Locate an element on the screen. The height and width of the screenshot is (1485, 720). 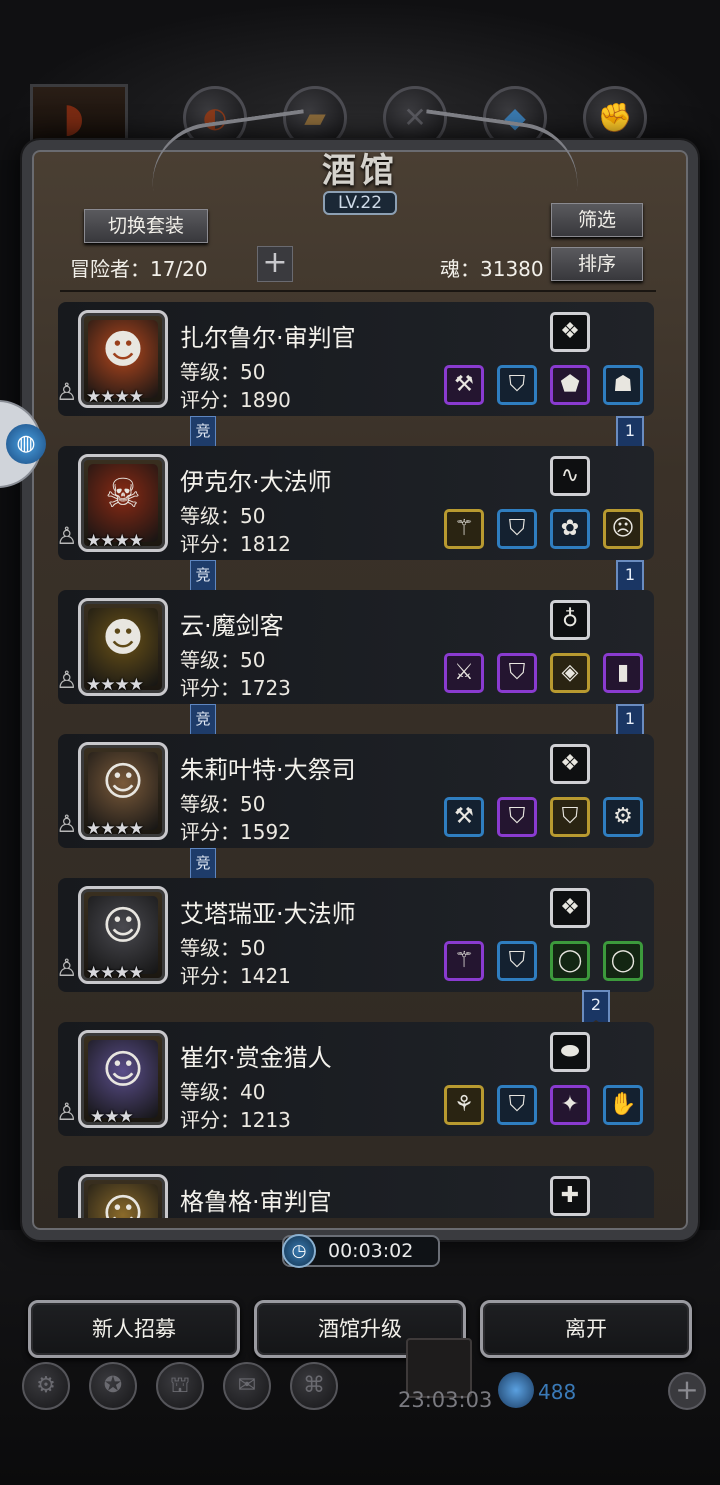
leave-button: 离开 is located at coordinates (586, 1329).